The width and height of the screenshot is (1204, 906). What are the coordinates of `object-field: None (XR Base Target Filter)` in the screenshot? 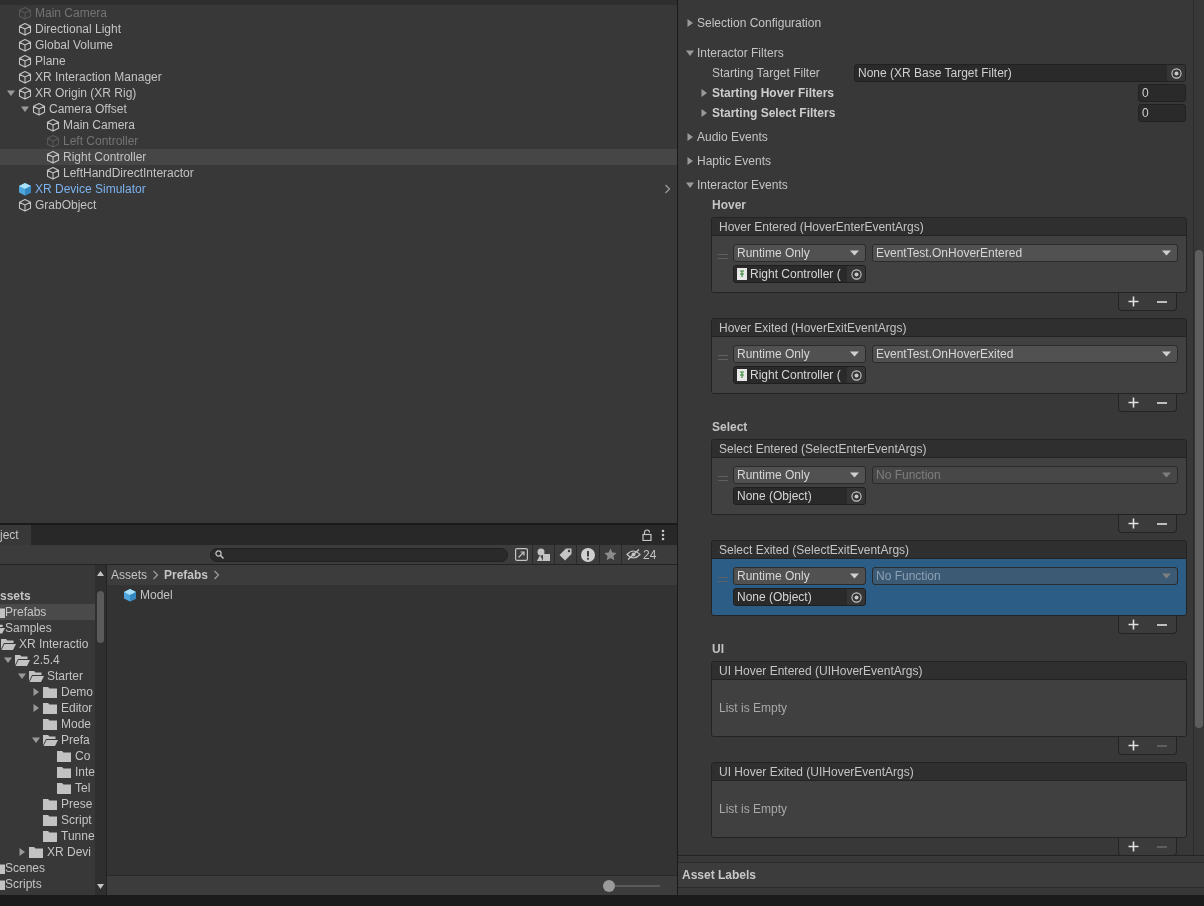 It's located at (1020, 73).